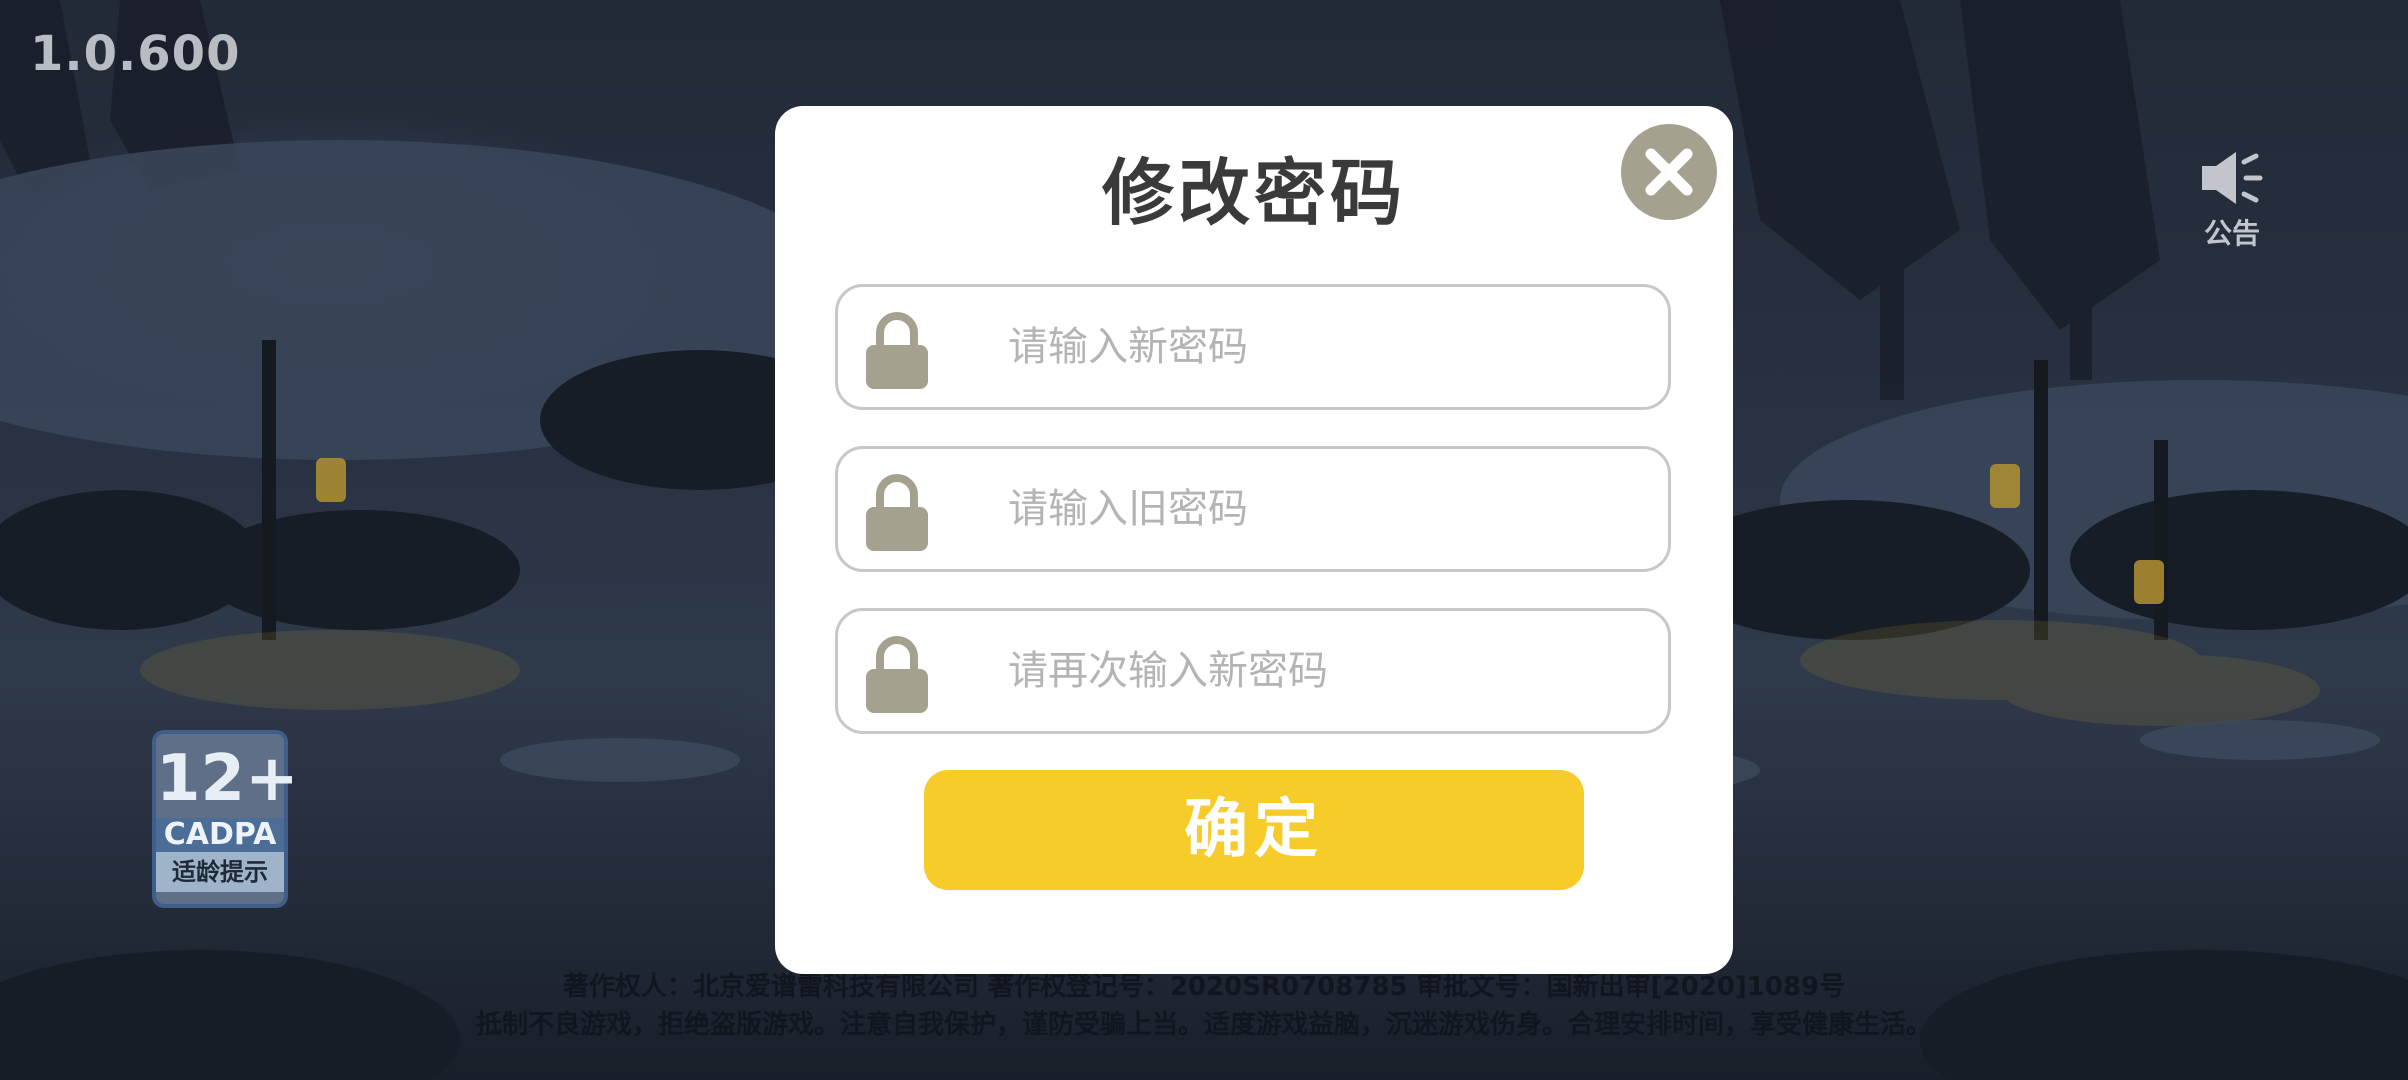 Image resolution: width=2408 pixels, height=1080 pixels. Describe the element at coordinates (2231, 233) in the screenshot. I see `notice-label: 公告` at that location.